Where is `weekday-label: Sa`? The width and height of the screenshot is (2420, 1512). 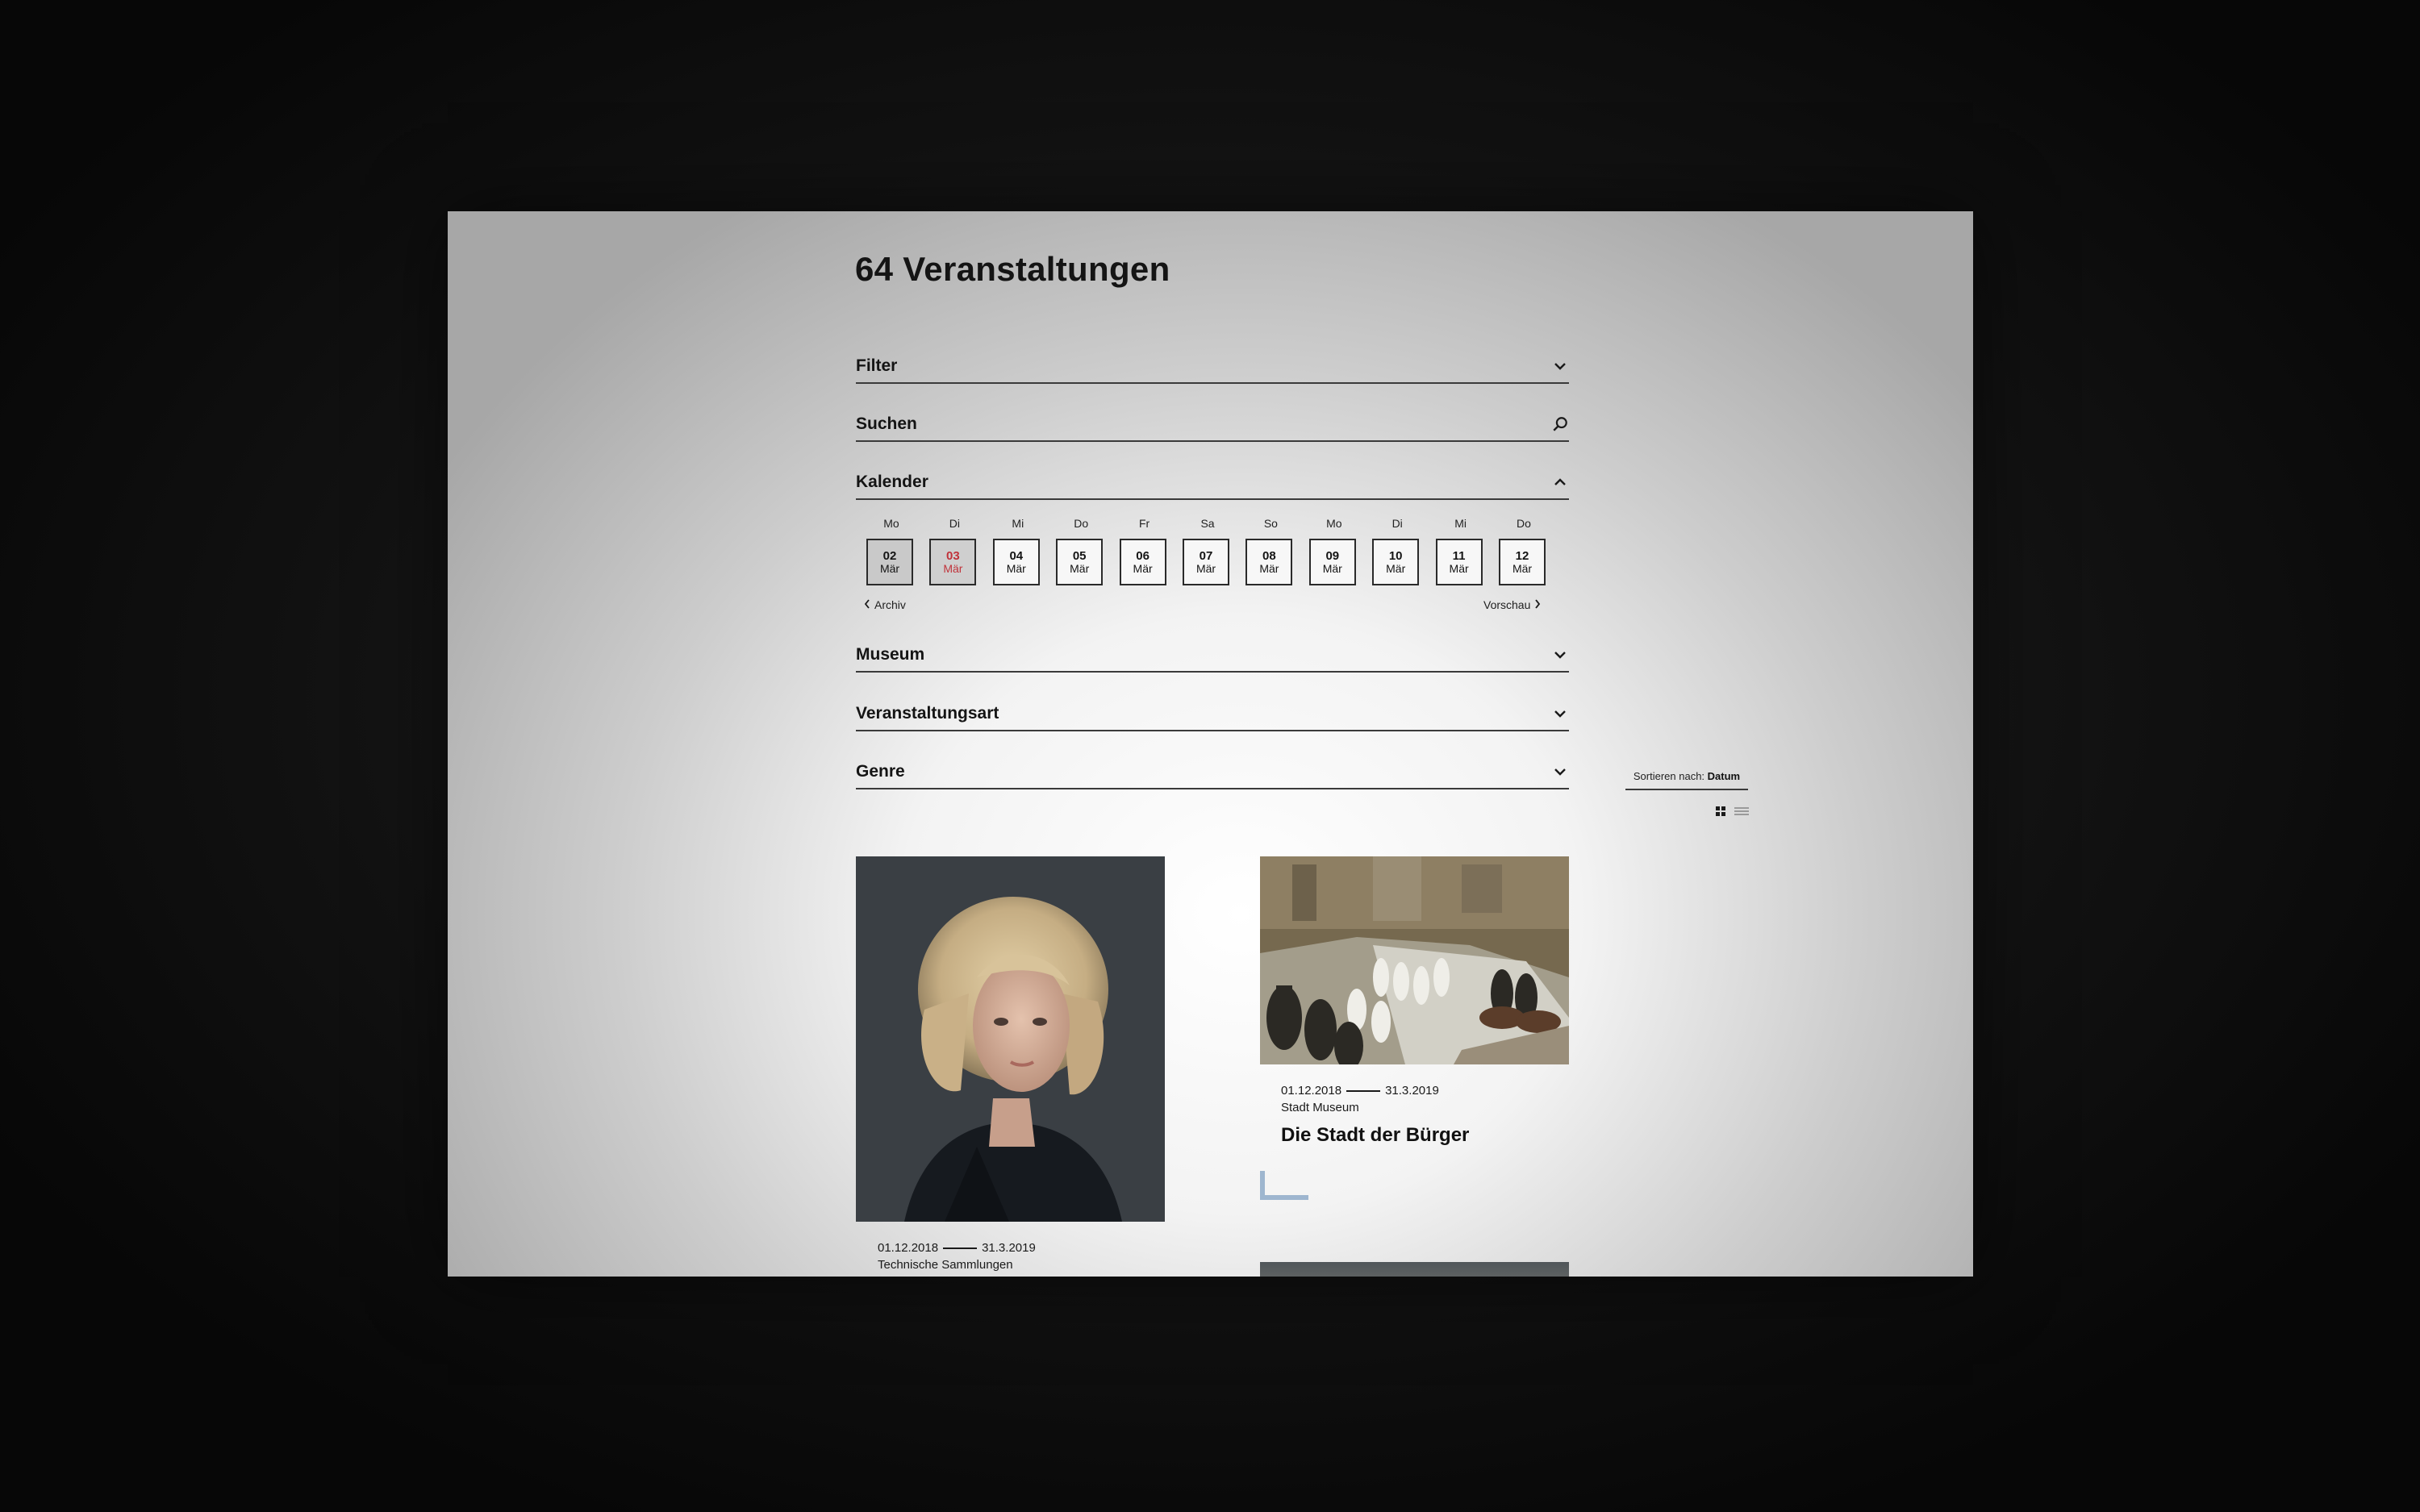
weekday-label: Sa is located at coordinates (1207, 523).